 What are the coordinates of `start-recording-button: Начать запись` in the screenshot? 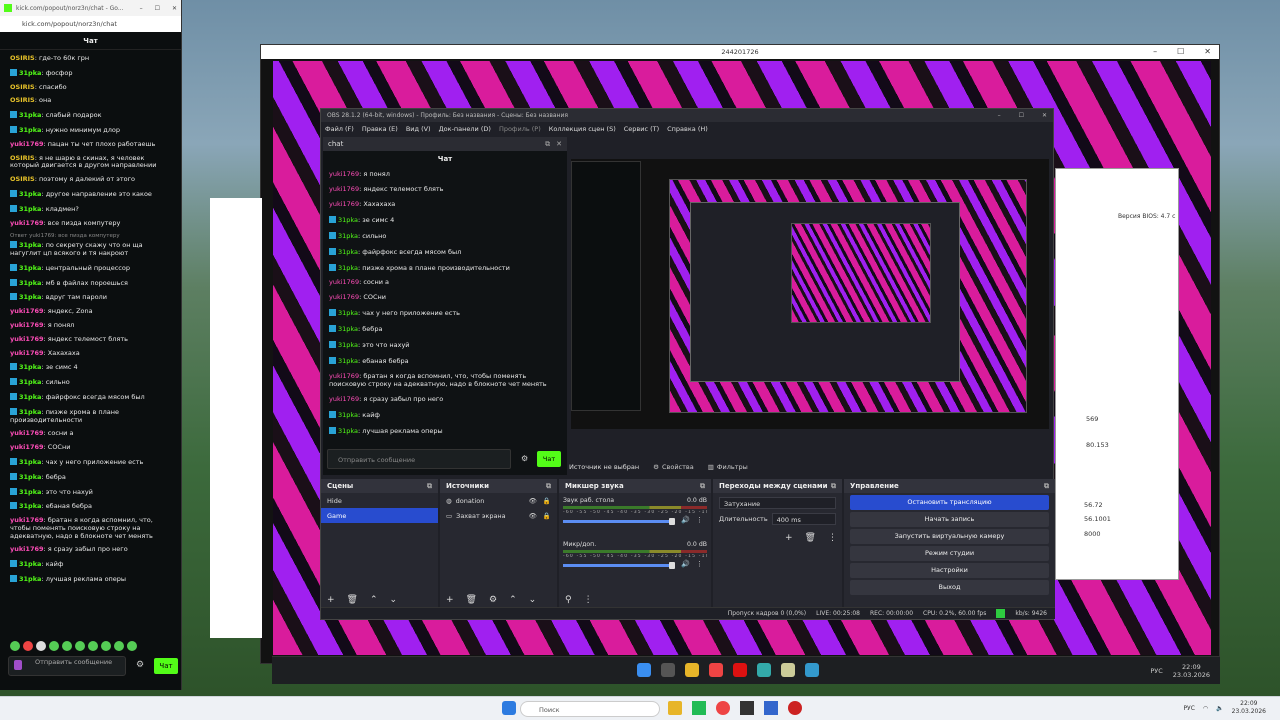 It's located at (949, 519).